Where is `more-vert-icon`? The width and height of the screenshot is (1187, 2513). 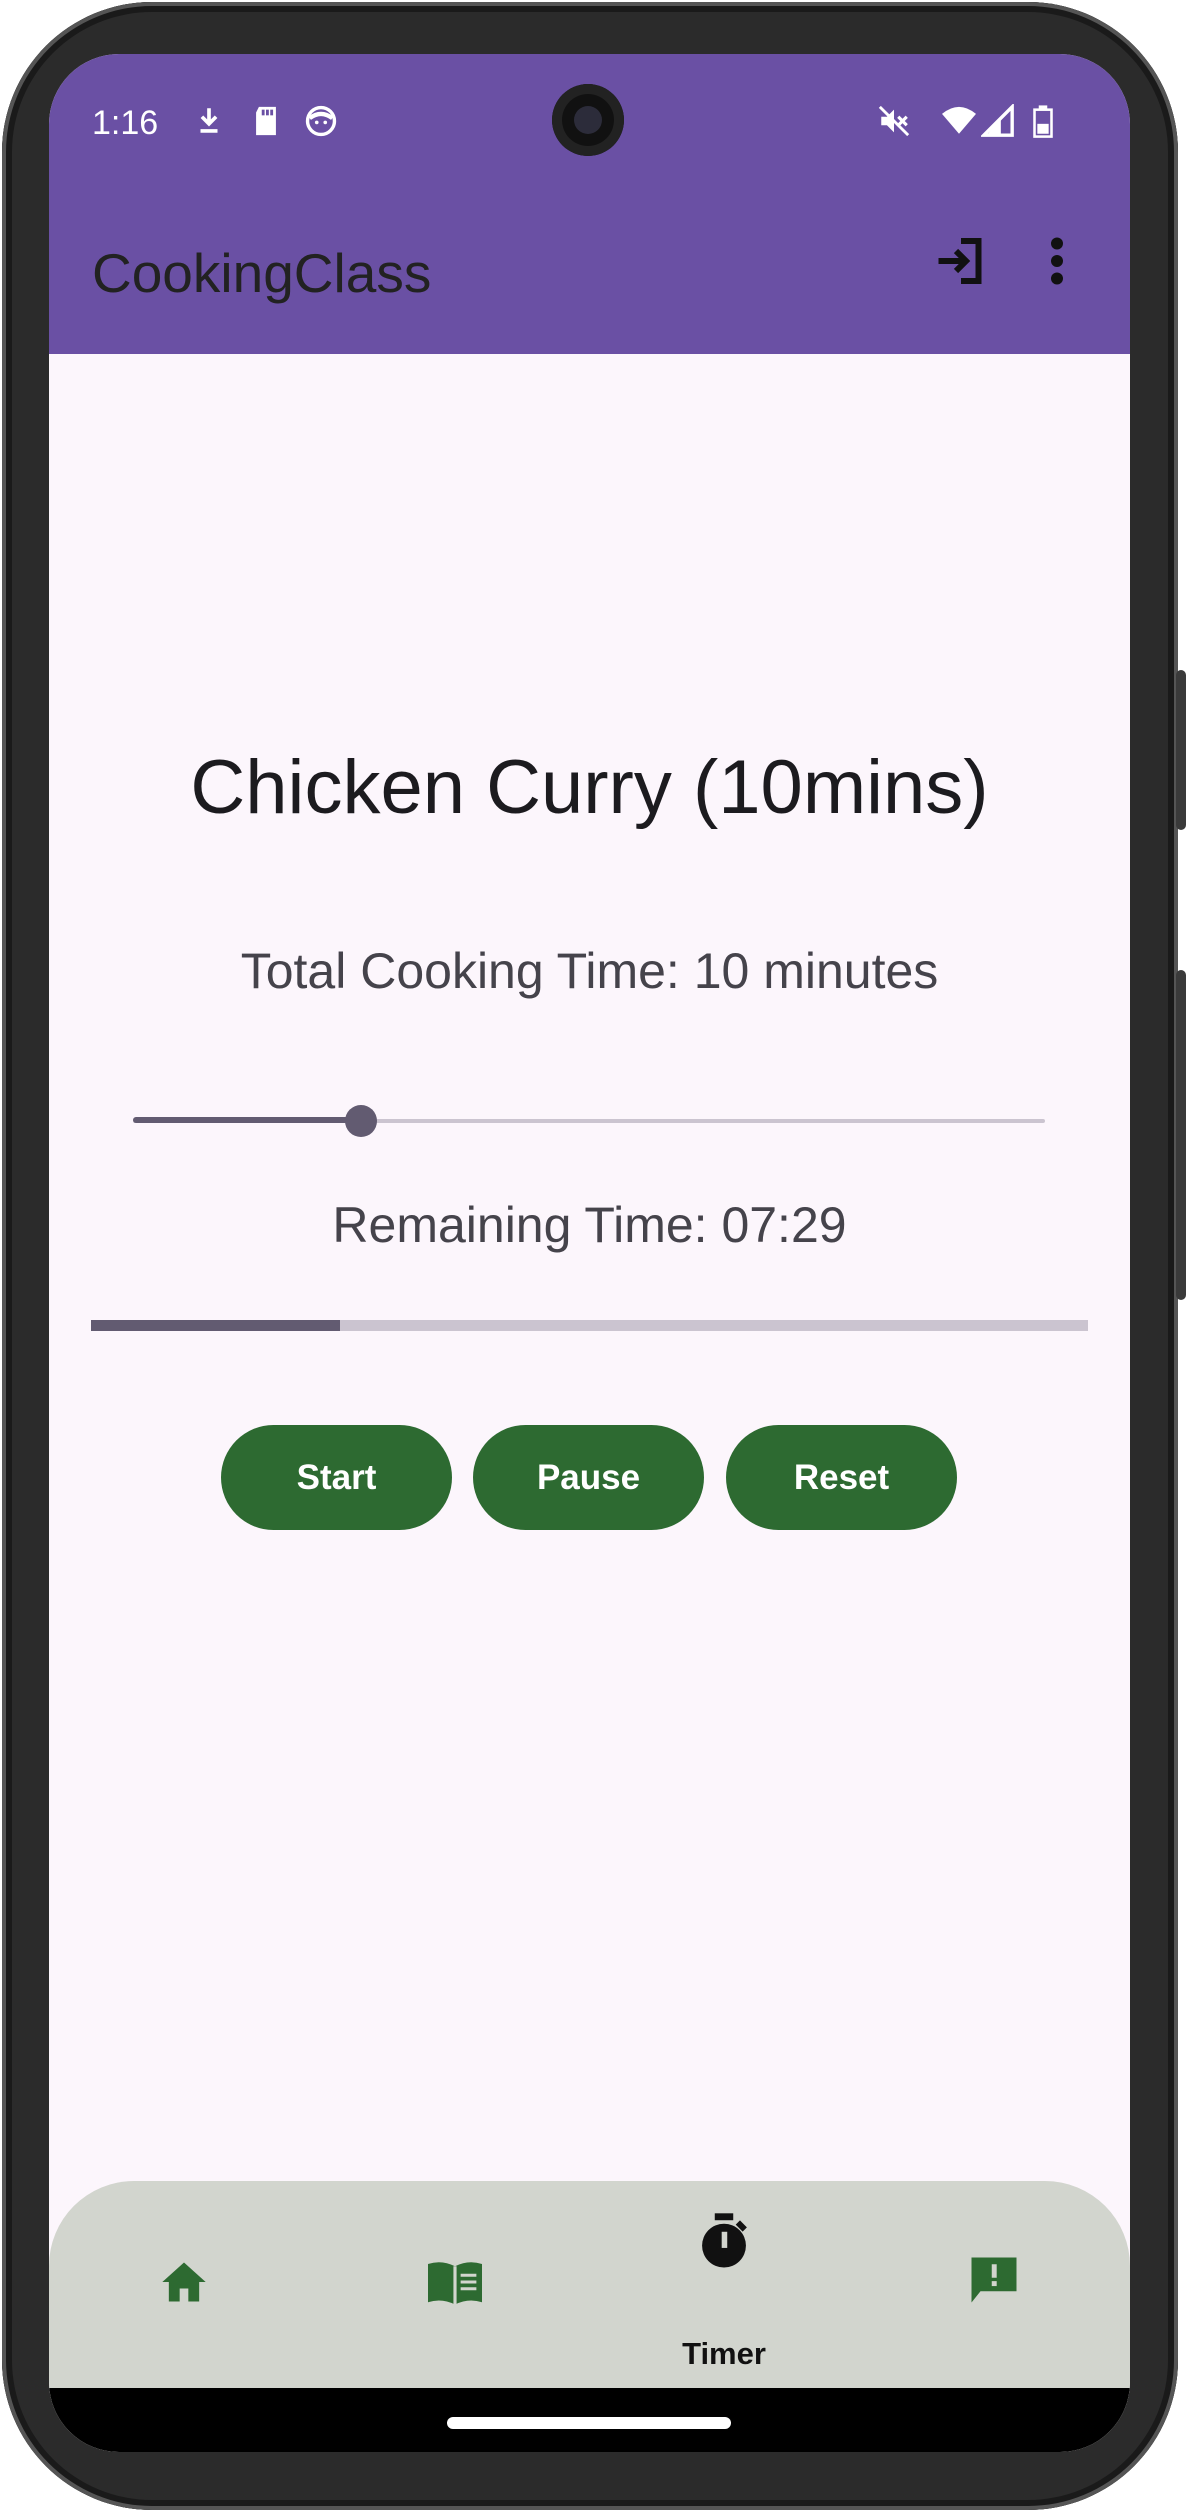 more-vert-icon is located at coordinates (1057, 261).